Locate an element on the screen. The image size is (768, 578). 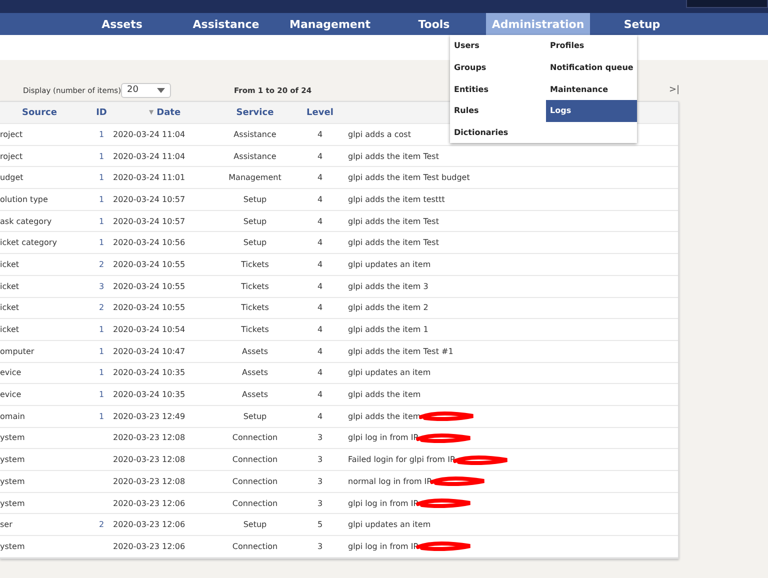
table-cell-text: 2020-03-24 10:54 is located at coordinates (149, 329).